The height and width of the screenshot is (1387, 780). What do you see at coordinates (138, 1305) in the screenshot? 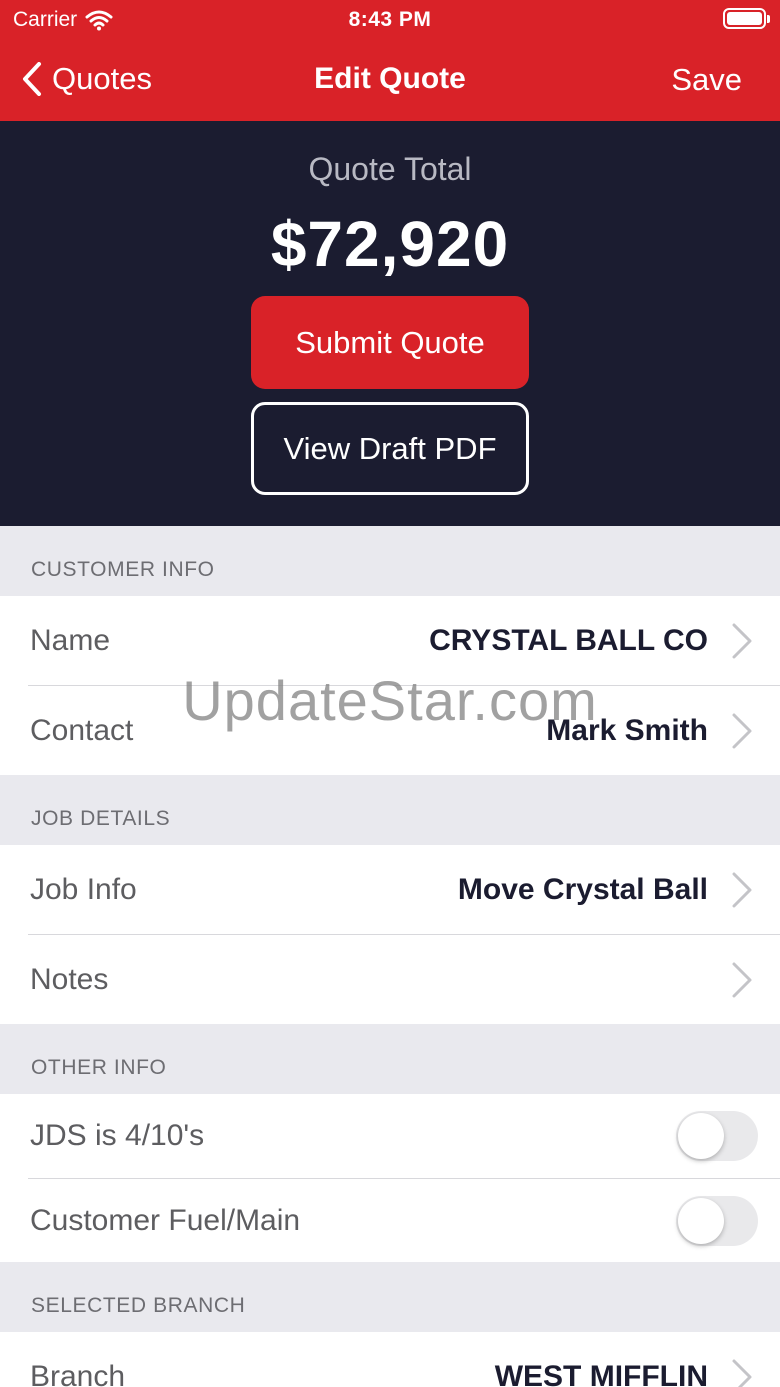
I see `section-header-label: SELECTED BRANCH` at bounding box center [138, 1305].